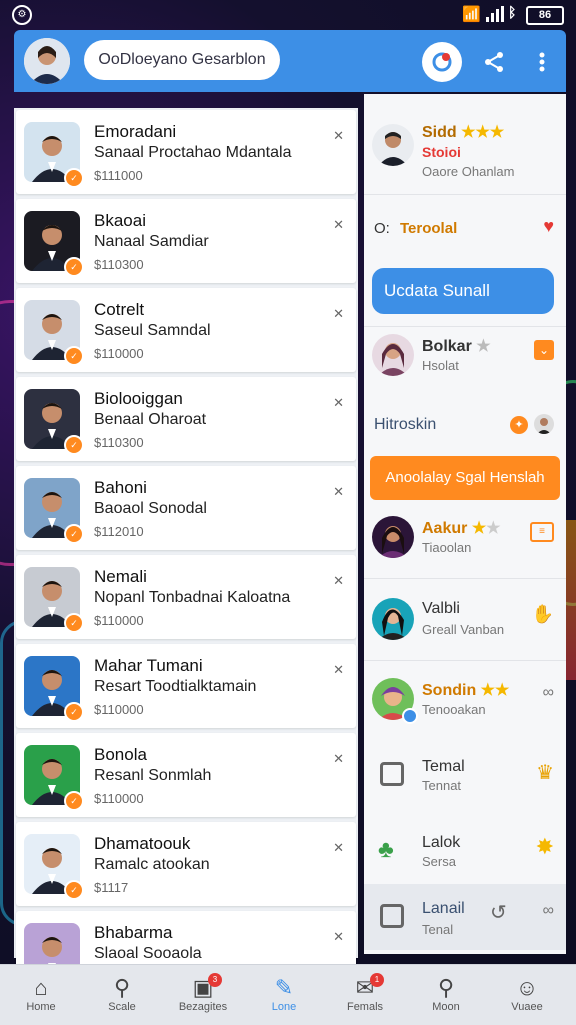 The width and height of the screenshot is (576, 1025). What do you see at coordinates (288, 14) in the screenshot?
I see `status-bar: ⚙ 📶 ᛒ 86` at bounding box center [288, 14].